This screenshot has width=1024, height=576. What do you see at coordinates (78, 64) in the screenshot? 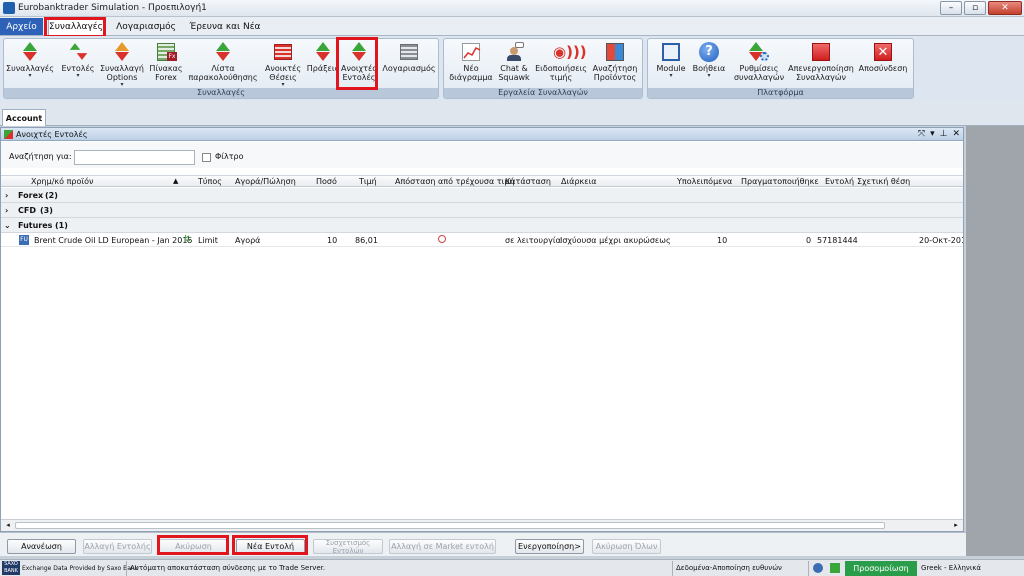
I see `ribbon-orders-button: Εντολές ▾` at bounding box center [78, 64].